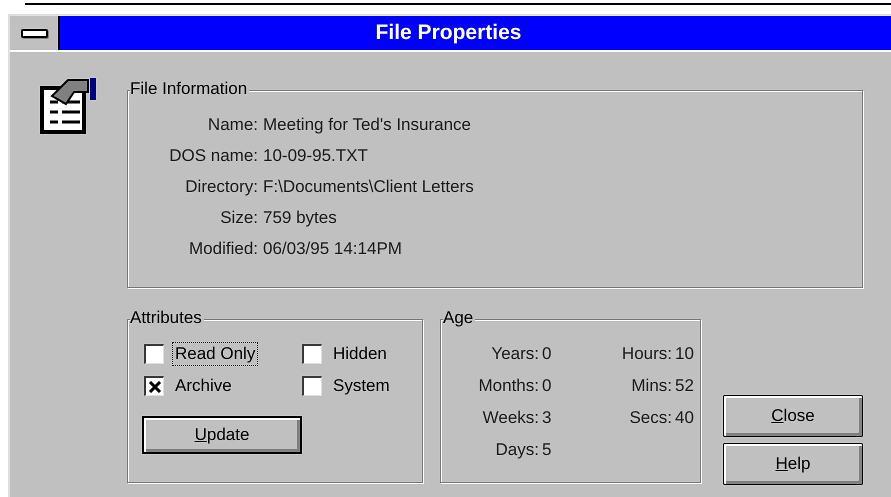 This screenshot has width=891, height=497. I want to click on age-value: 5, so click(547, 450).